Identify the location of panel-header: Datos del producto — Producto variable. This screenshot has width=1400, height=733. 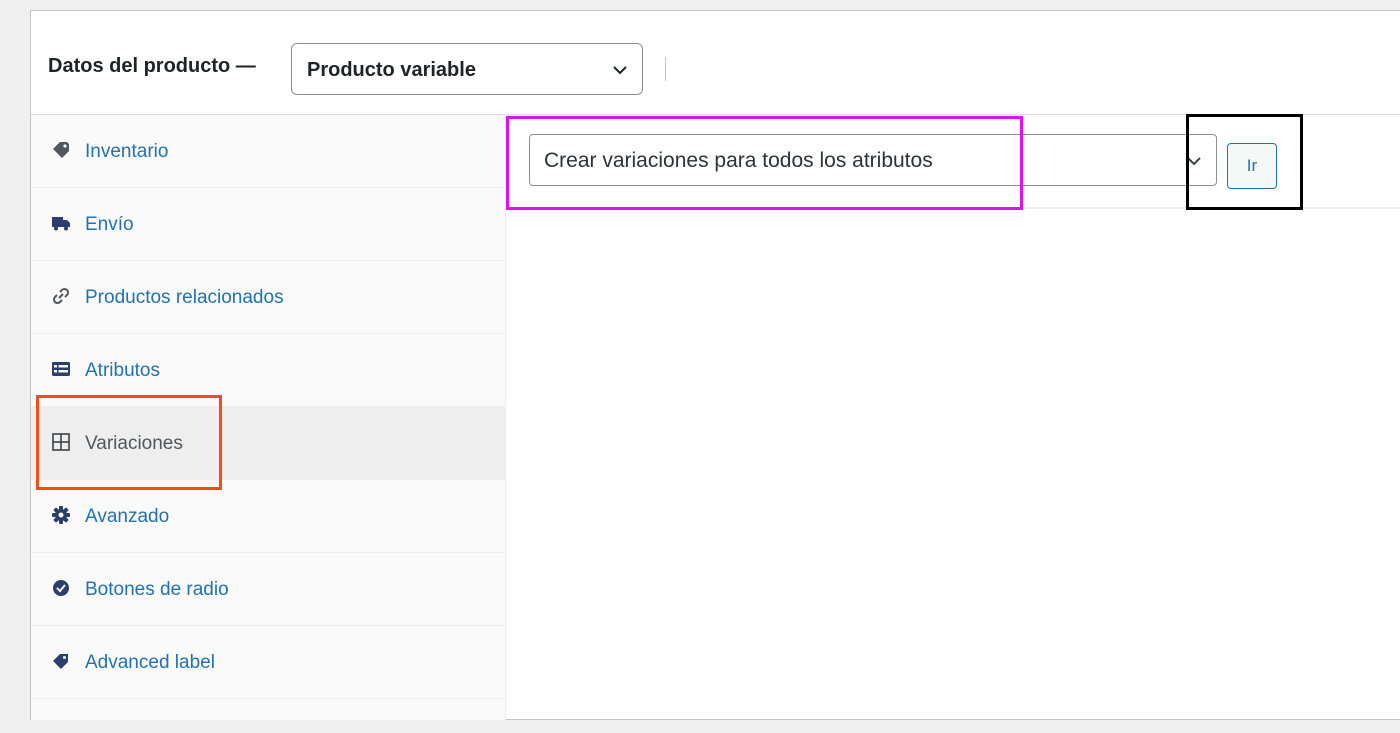
(715, 63).